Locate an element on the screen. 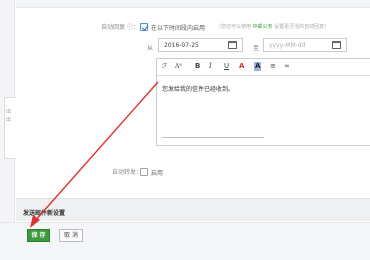 This screenshot has height=260, width=370. font-color-icon: A is located at coordinates (241, 66).